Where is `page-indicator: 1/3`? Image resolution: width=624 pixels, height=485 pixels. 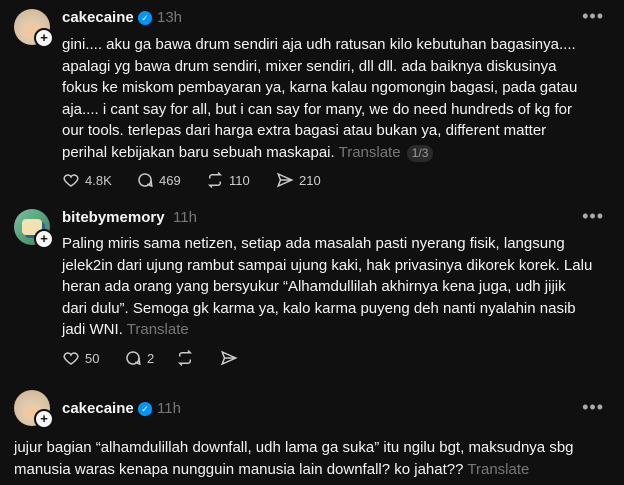
page-indicator: 1/3 is located at coordinates (420, 153).